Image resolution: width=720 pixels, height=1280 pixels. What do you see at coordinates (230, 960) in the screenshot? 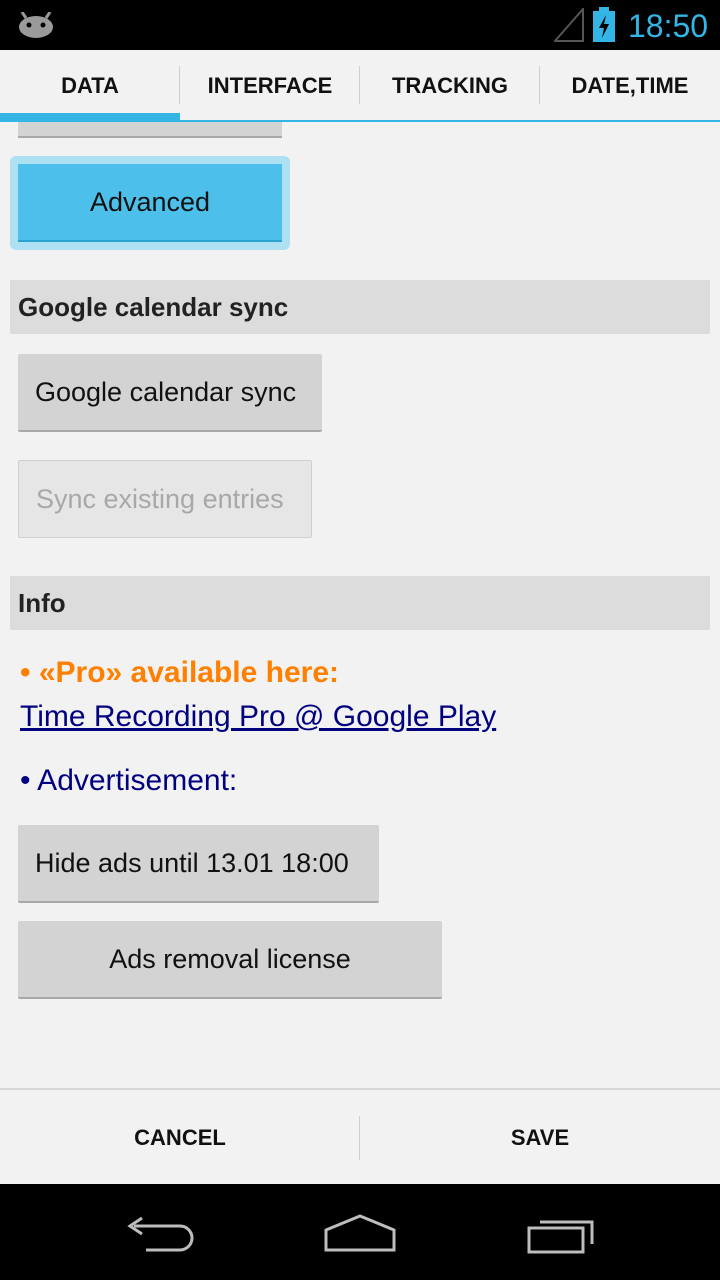
I see `ads-removal-license-button: Ads removal license` at bounding box center [230, 960].